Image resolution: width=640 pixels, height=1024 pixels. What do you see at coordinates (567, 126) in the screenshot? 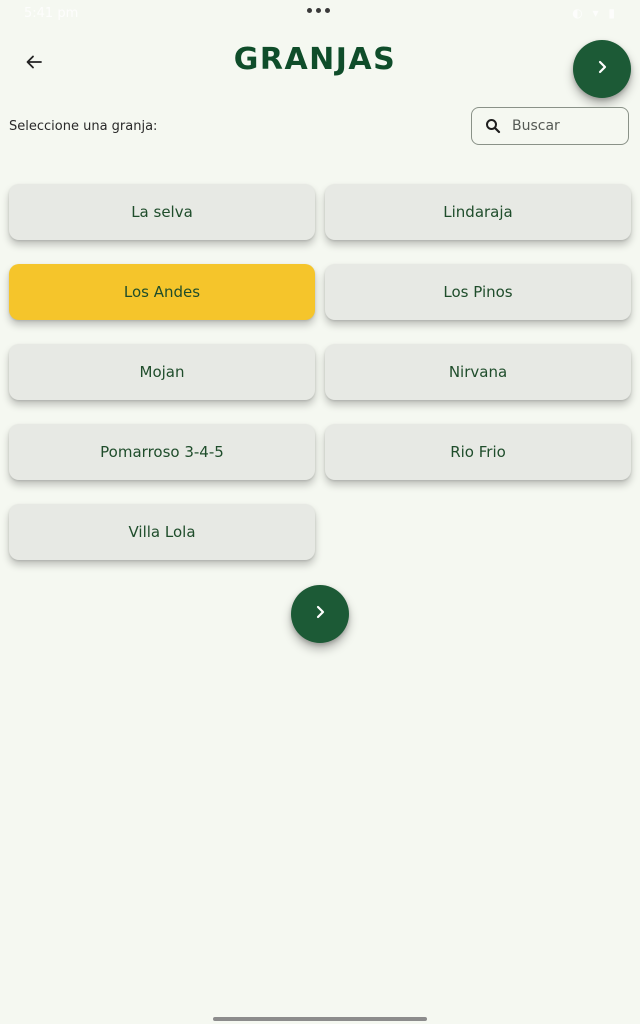
I see `search-input` at bounding box center [567, 126].